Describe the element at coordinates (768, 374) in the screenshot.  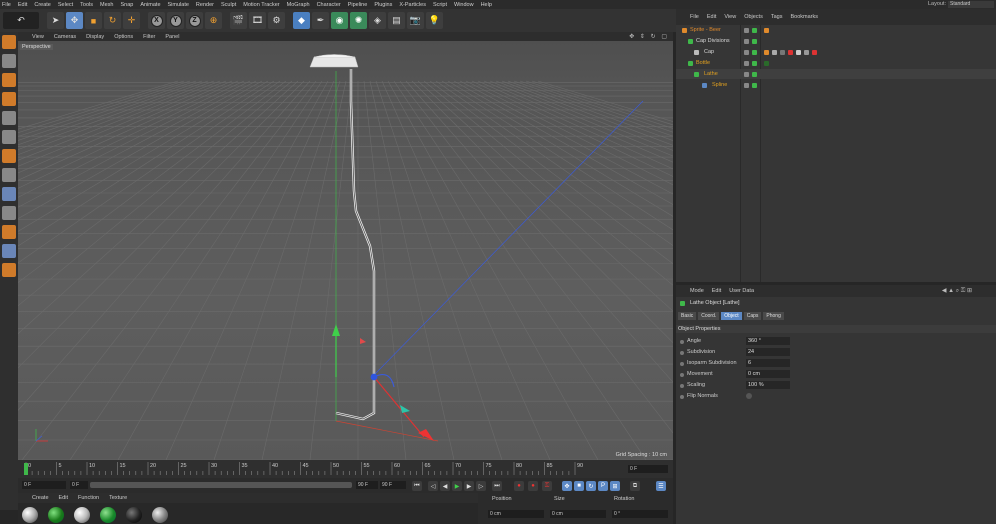
I see `movement-field: 0 cm` at that location.